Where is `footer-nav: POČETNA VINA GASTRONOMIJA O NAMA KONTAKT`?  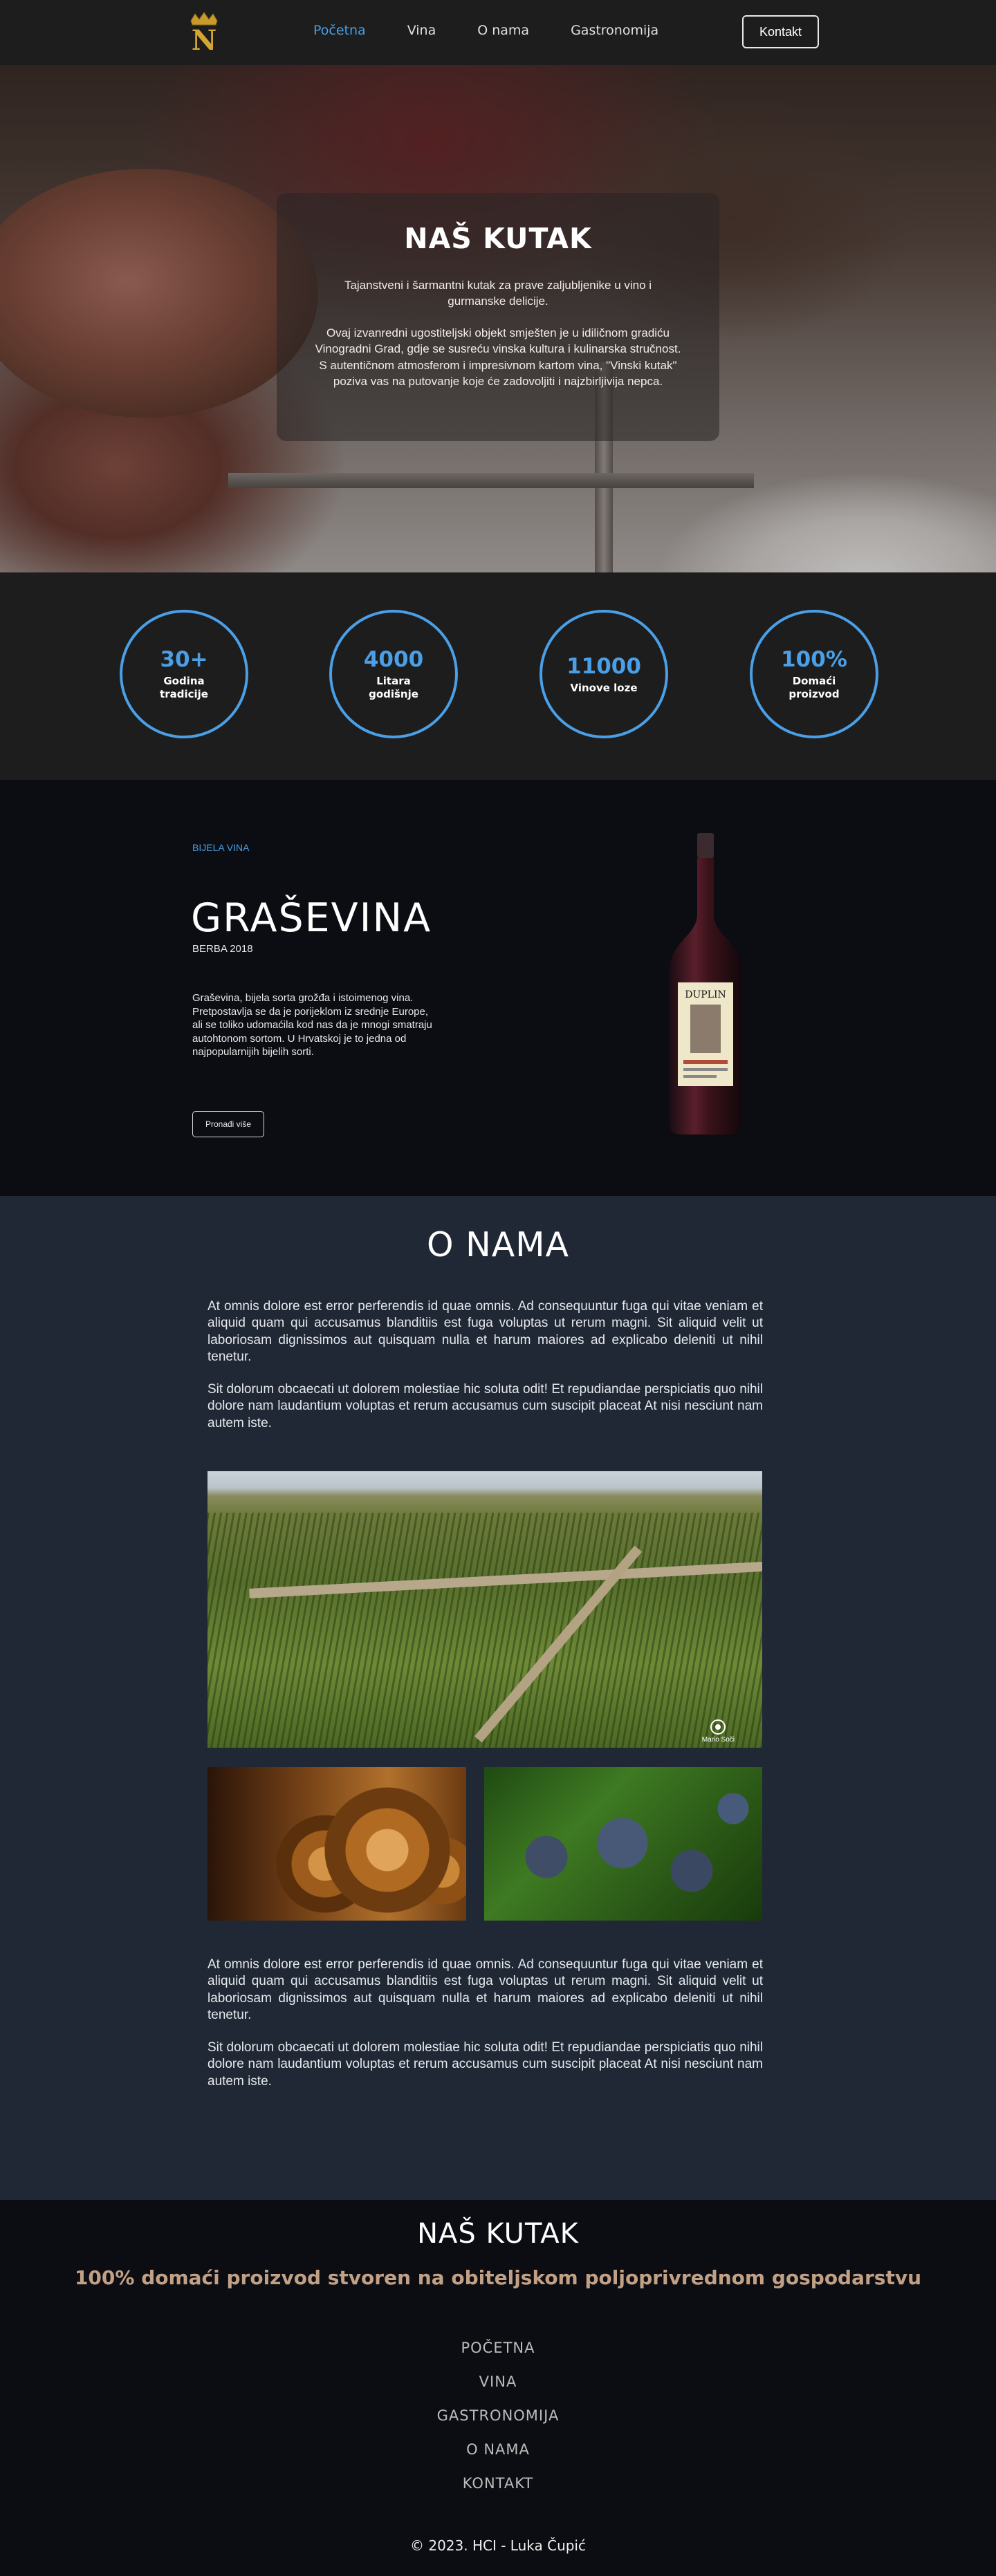
footer-nav: POČETNA VINA GASTRONOMIJA O NAMA KONTAKT is located at coordinates (498, 2416).